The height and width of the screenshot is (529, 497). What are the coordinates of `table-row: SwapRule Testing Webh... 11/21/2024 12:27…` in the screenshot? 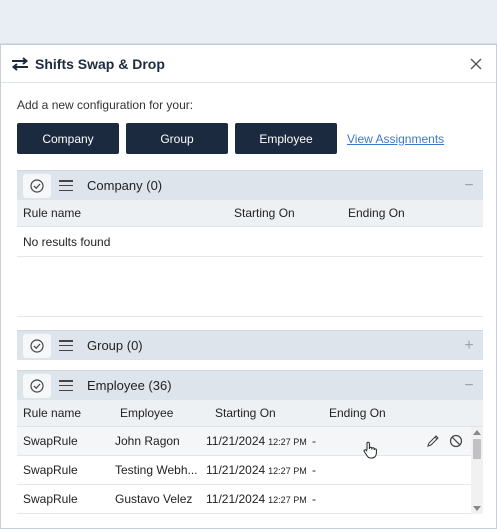 It's located at (250, 470).